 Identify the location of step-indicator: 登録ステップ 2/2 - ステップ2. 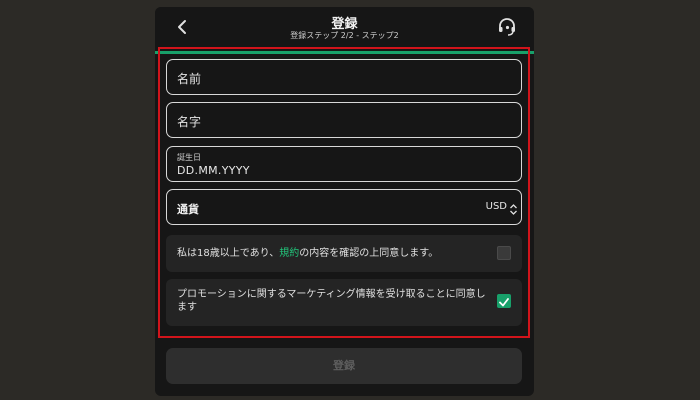
(344, 35).